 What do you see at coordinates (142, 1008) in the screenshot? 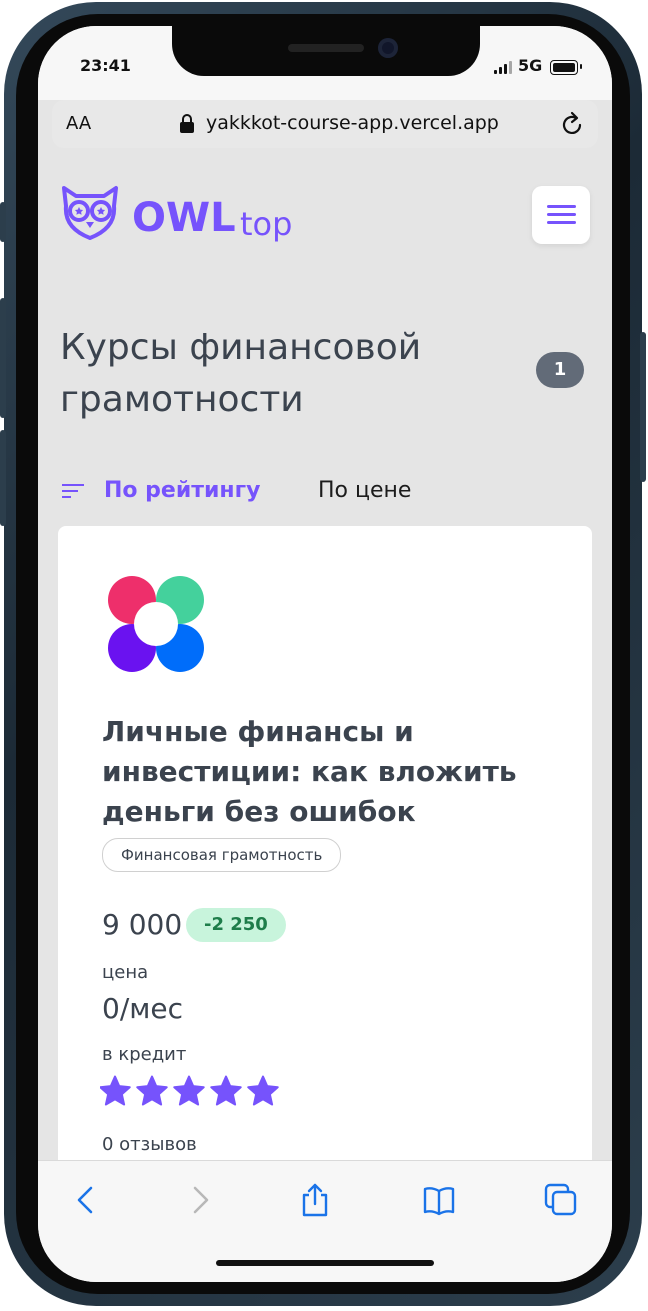
I see `credit-price: 0/мес` at bounding box center [142, 1008].